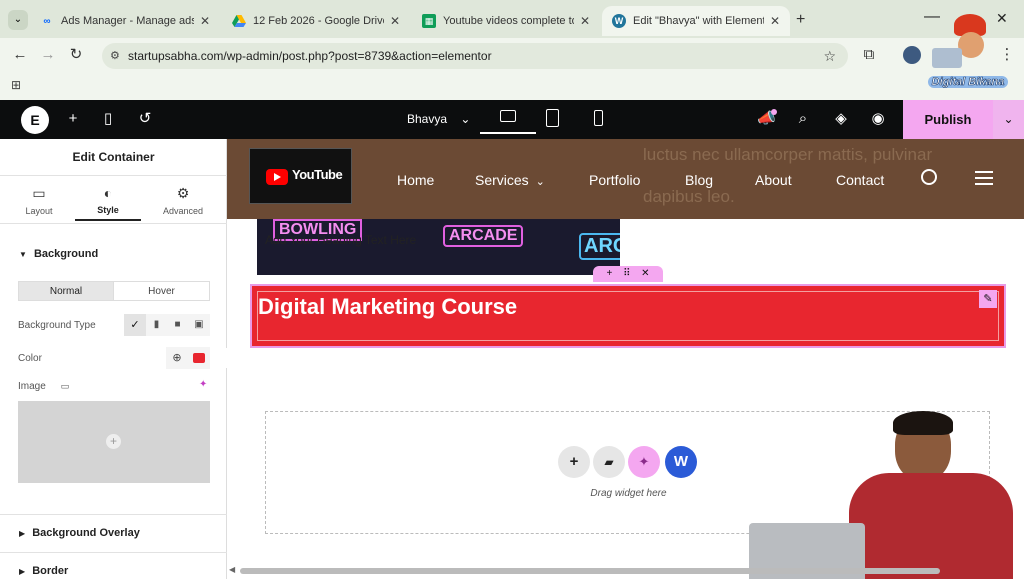 Image resolution: width=1024 pixels, height=579 pixels. I want to click on publish-options-button: ⌄, so click(1008, 119).